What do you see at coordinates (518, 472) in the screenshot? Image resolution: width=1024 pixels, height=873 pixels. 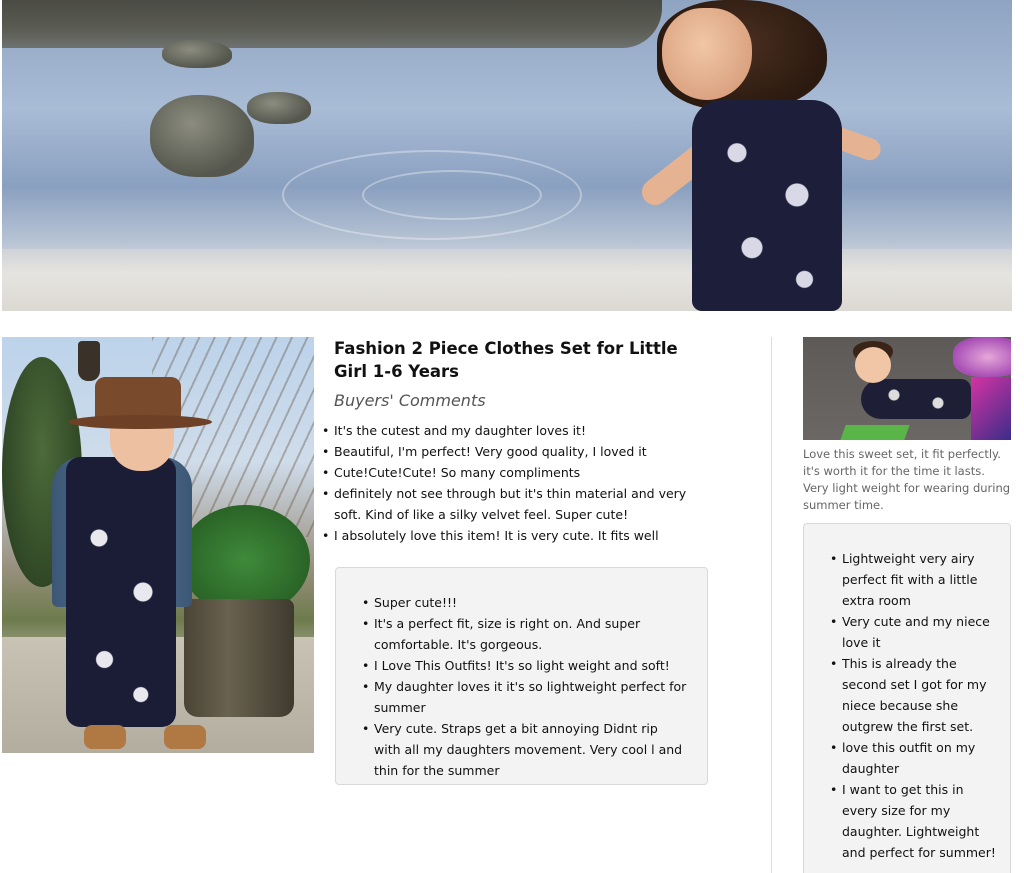 I see `list-item: Cute!Cute!Cute! So many compliments` at bounding box center [518, 472].